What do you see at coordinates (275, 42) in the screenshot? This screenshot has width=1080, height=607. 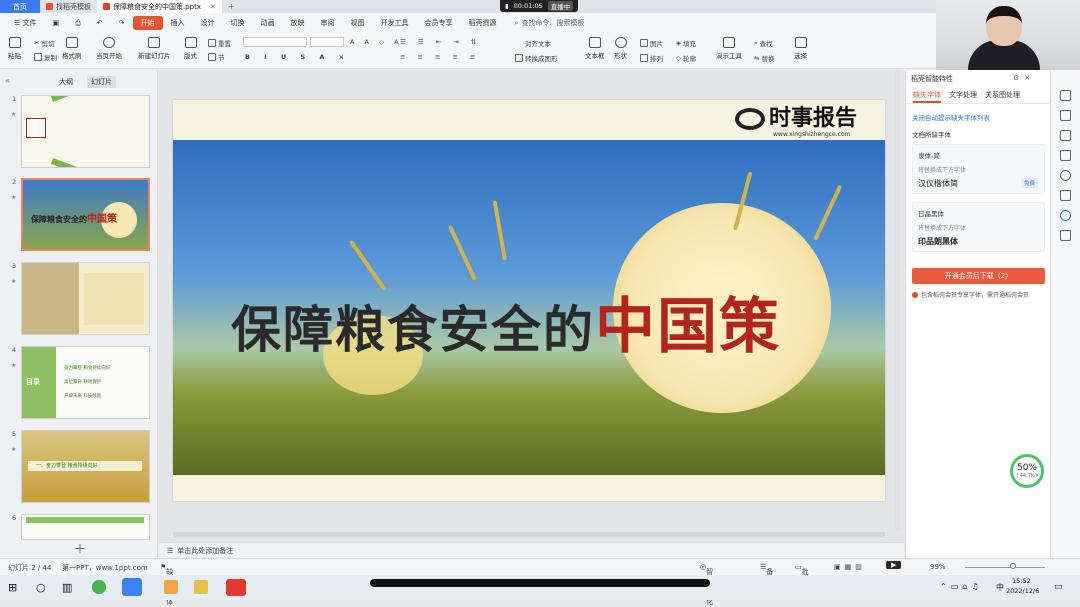 I see `font-family-select` at bounding box center [275, 42].